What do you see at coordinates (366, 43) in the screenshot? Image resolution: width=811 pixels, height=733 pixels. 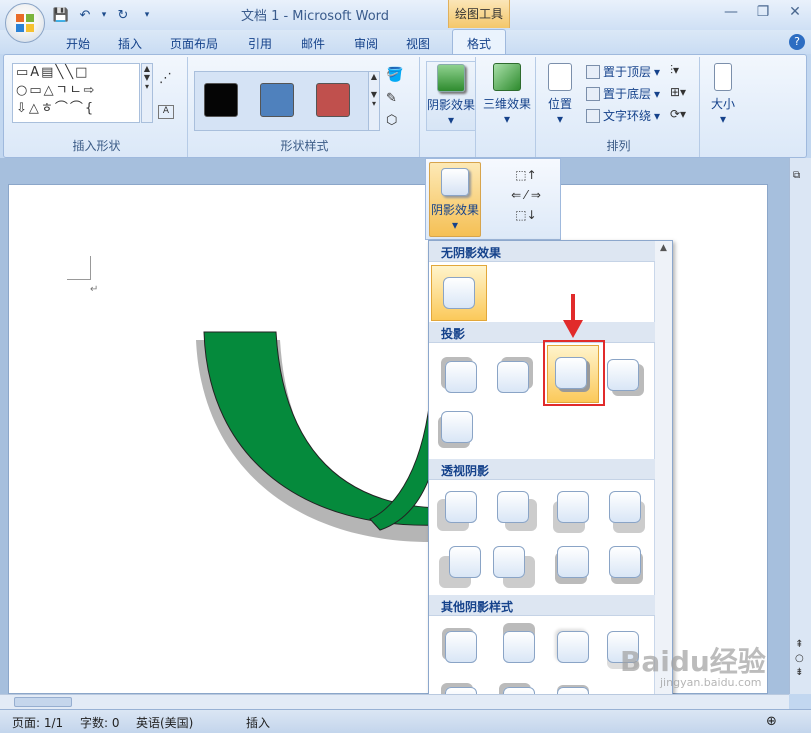 I see `tab-review: 审阅` at bounding box center [366, 43].